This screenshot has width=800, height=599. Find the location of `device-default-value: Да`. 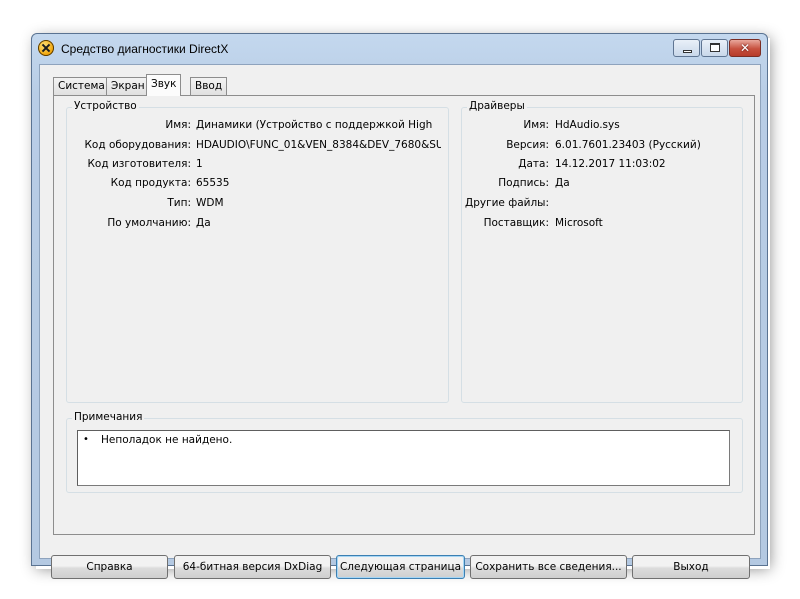

device-default-value: Да is located at coordinates (203, 223).